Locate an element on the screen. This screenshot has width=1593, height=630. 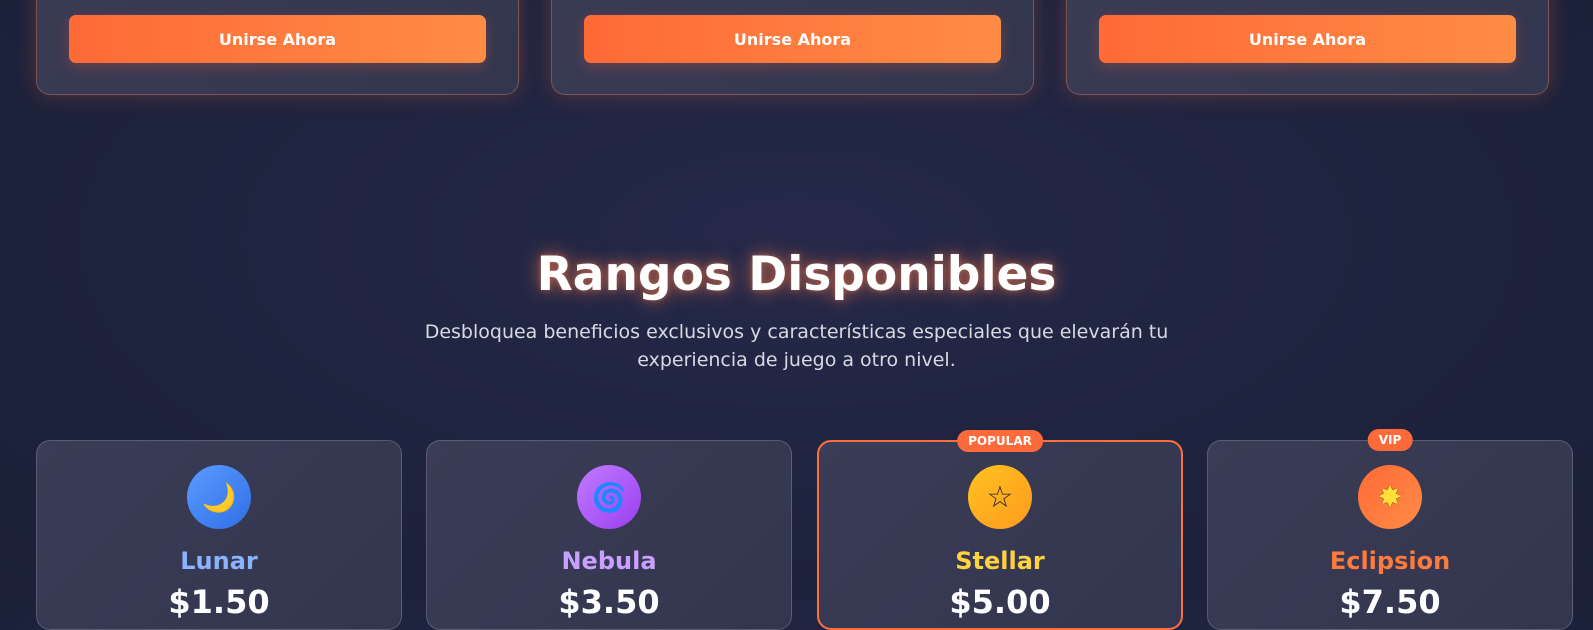
sparkle-burst-icon: ✸ is located at coordinates (1390, 497).